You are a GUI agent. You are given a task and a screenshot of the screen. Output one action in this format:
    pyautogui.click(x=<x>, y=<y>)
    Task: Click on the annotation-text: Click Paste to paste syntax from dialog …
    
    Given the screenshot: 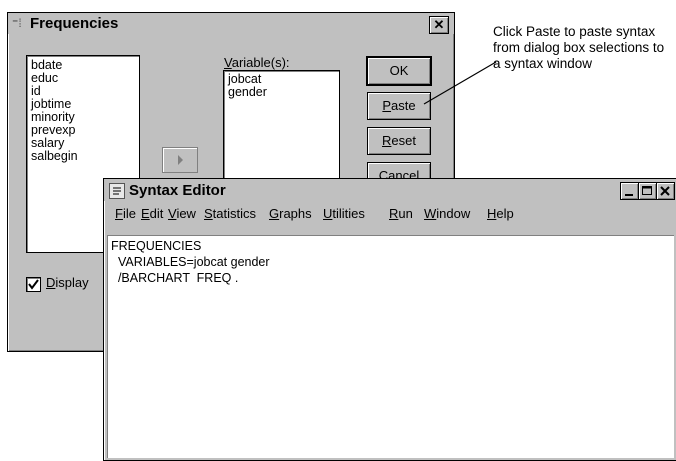 What is the action you would take?
    pyautogui.click(x=579, y=47)
    